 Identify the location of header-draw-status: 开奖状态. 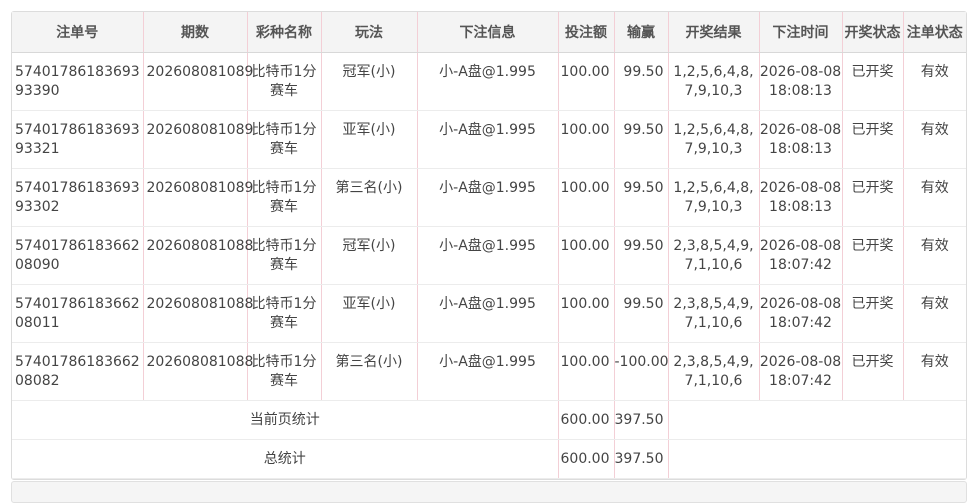
(873, 32).